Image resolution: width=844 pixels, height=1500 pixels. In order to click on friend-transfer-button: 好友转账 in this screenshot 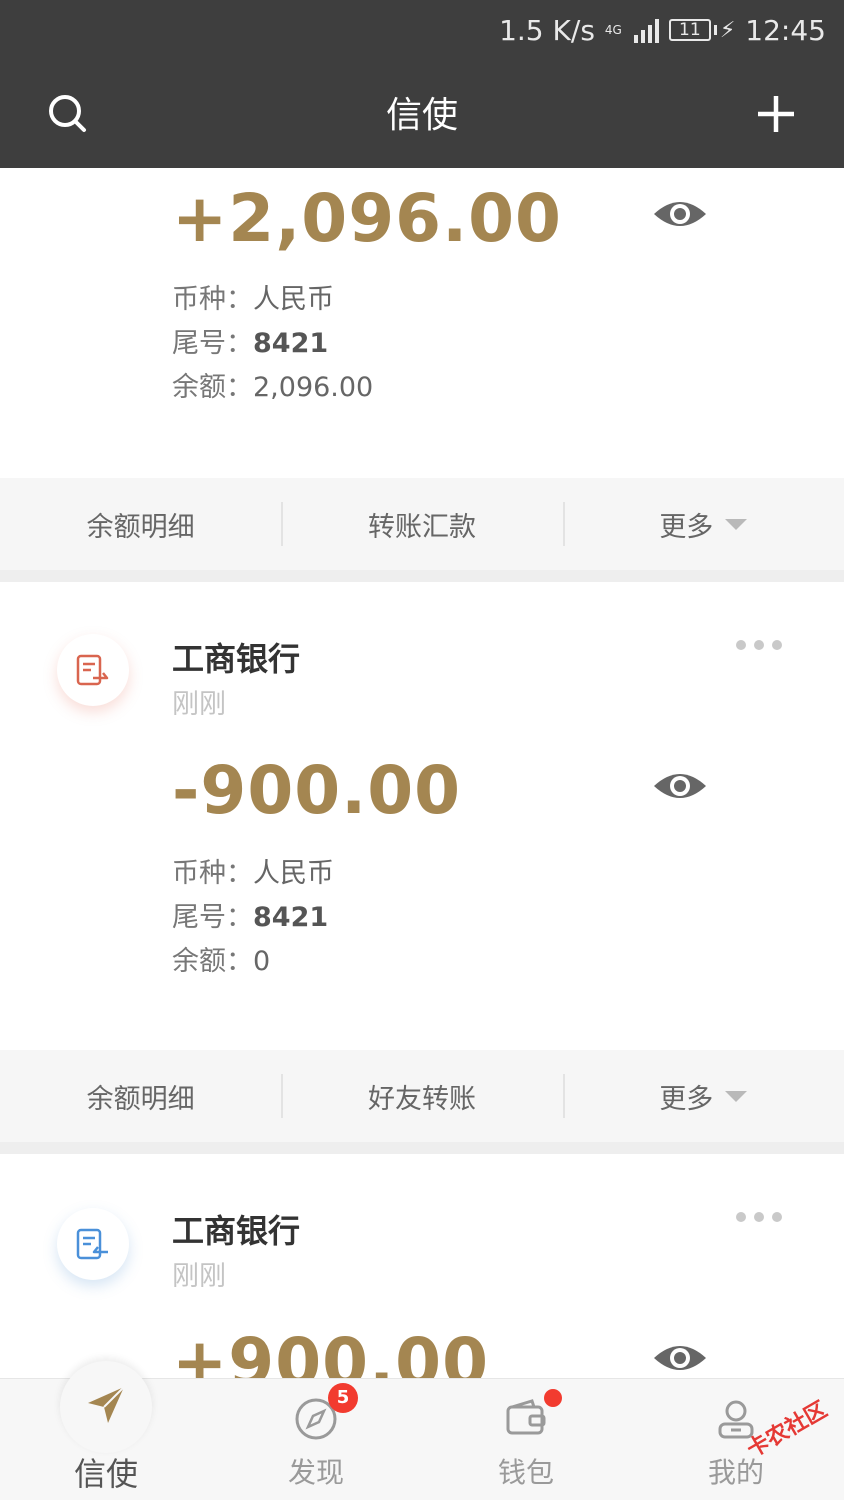, I will do `click(421, 1096)`.